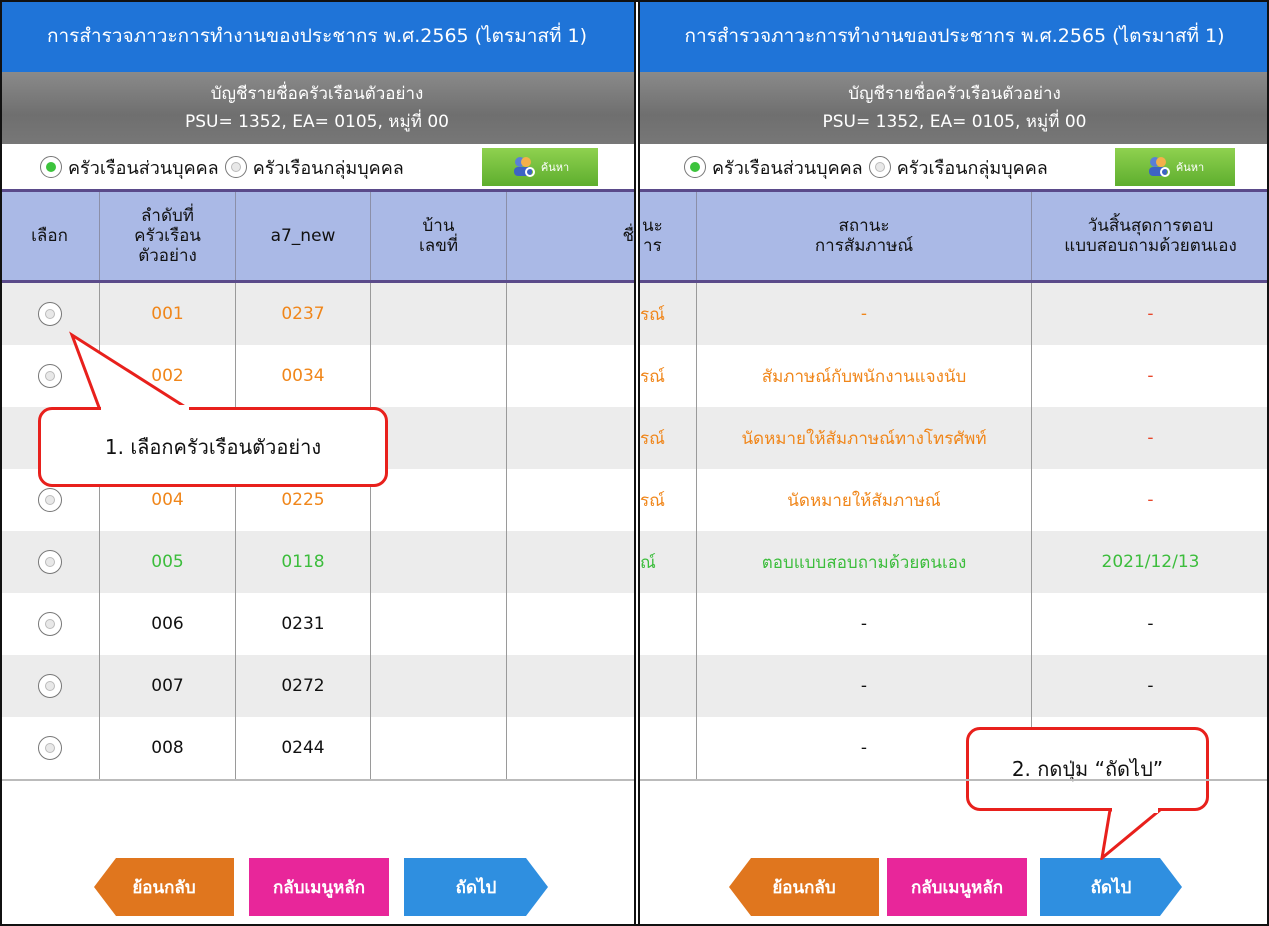  I want to click on table-row: 008 0244, so click(317, 748).